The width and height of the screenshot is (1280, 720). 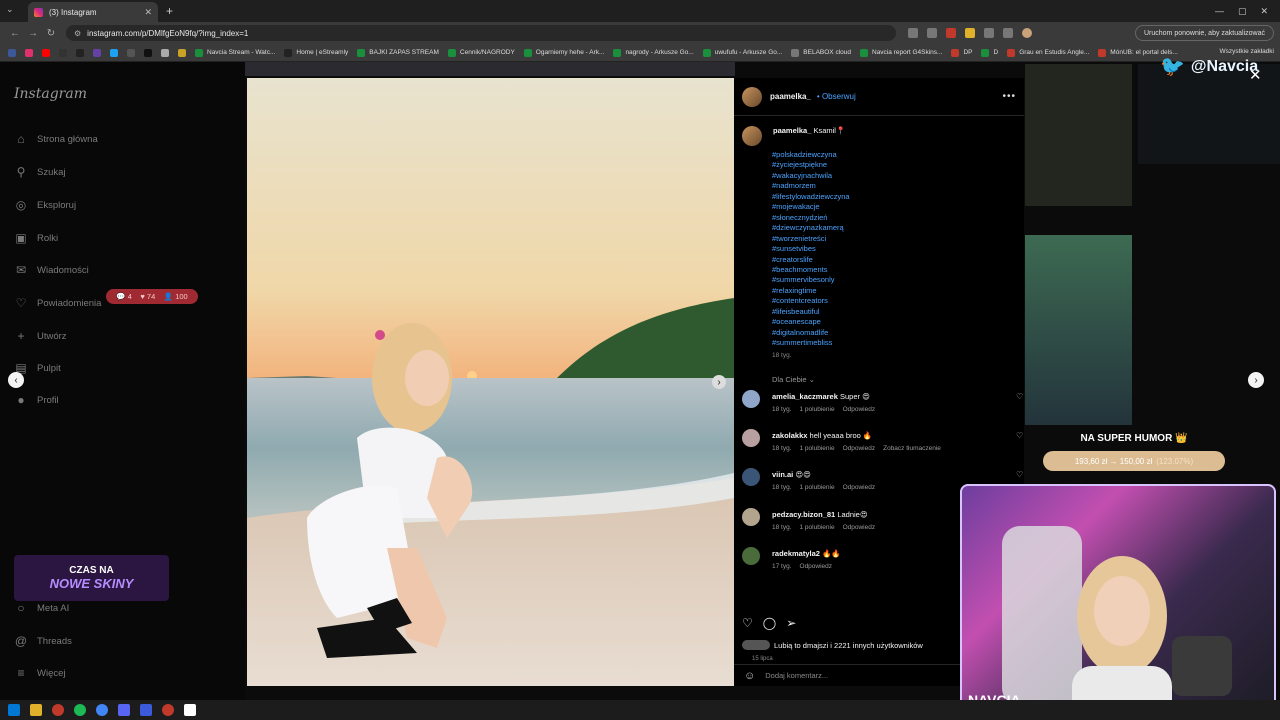 What do you see at coordinates (50, 94) in the screenshot?
I see `instagram-logo: Instagram` at bounding box center [50, 94].